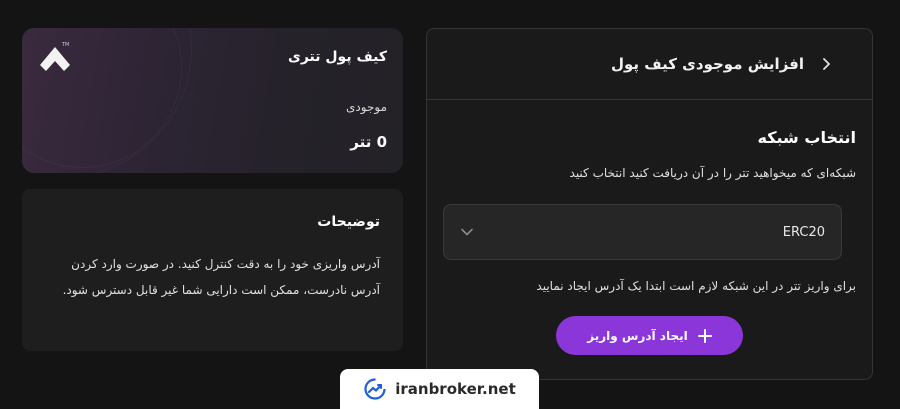 This screenshot has height=409, width=900. What do you see at coordinates (455, 389) in the screenshot?
I see `watermark-text: iranbroker.net` at bounding box center [455, 389].